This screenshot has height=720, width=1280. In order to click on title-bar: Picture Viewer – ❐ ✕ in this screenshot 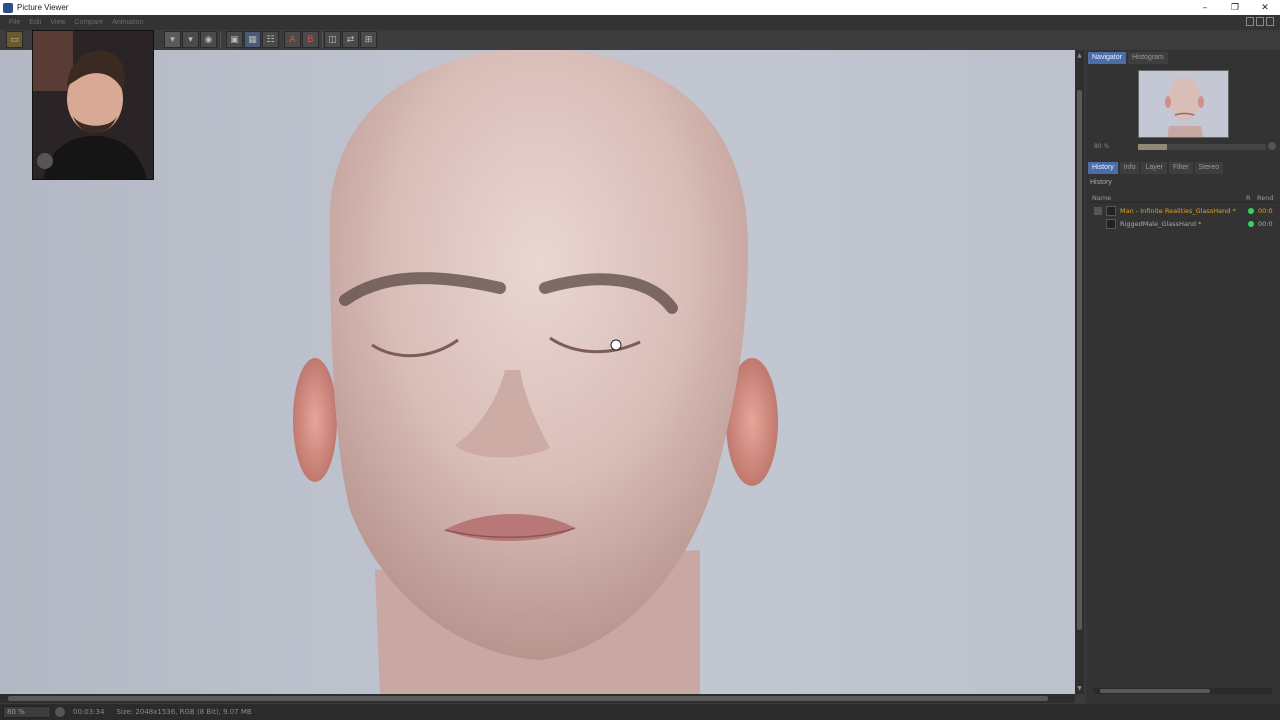, I will do `click(640, 7)`.